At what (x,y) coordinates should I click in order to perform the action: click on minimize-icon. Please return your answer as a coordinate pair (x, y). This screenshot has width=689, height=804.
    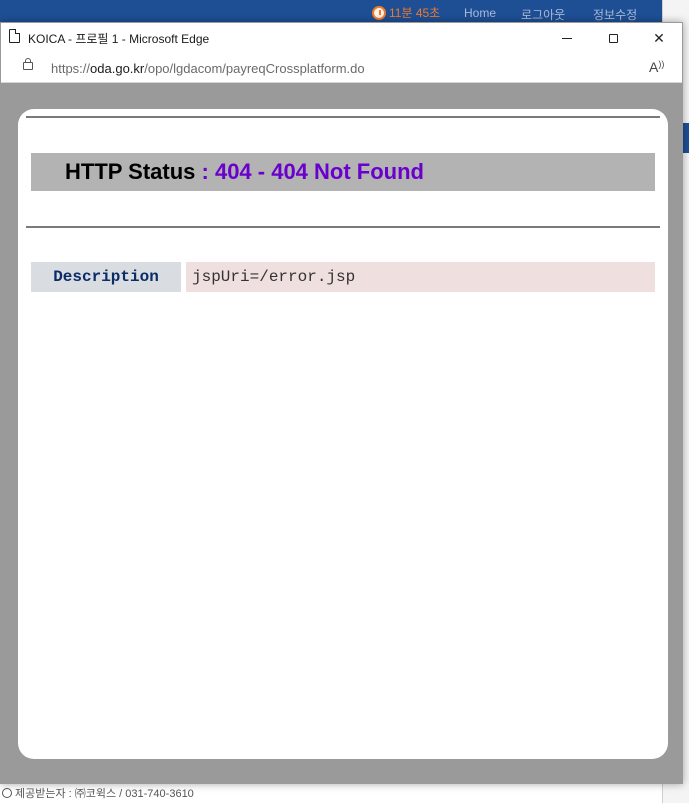
    Looking at the image, I should click on (567, 38).